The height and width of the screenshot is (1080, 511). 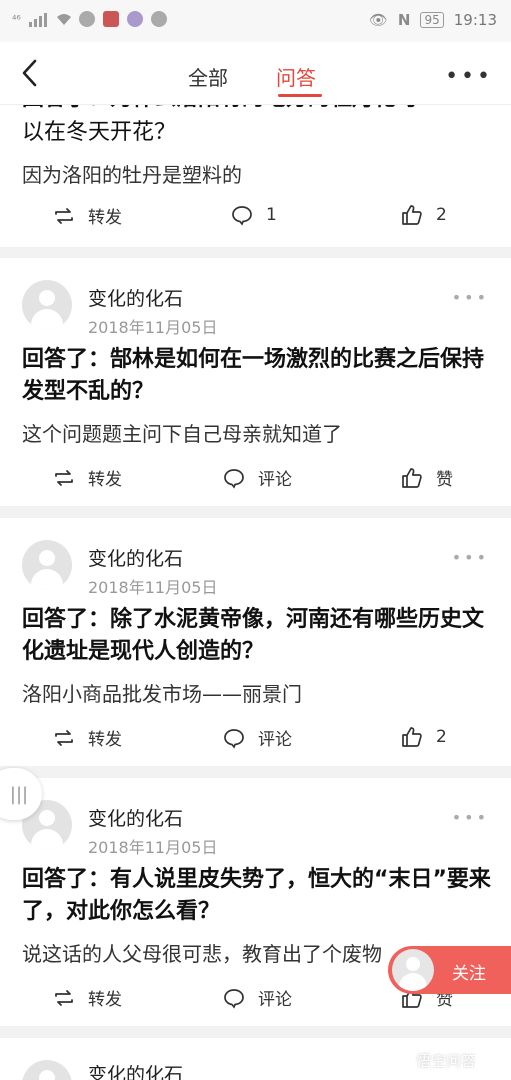 I want to click on question-title-partial: 回答了：为什么洛阳有的地方的牡丹花可, so click(x=257, y=110).